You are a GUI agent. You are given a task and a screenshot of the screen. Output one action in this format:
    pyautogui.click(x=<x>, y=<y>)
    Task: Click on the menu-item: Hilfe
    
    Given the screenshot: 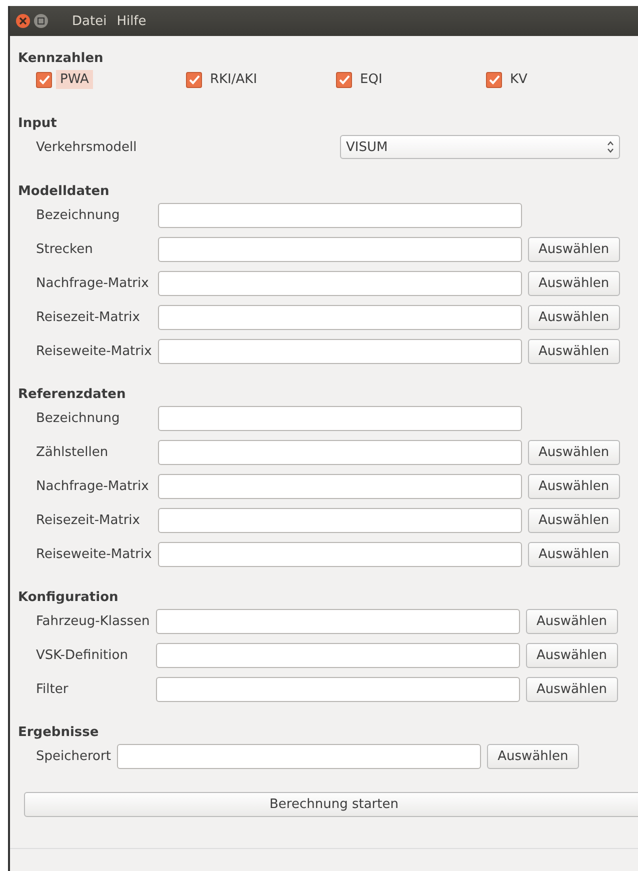 What is the action you would take?
    pyautogui.click(x=131, y=21)
    